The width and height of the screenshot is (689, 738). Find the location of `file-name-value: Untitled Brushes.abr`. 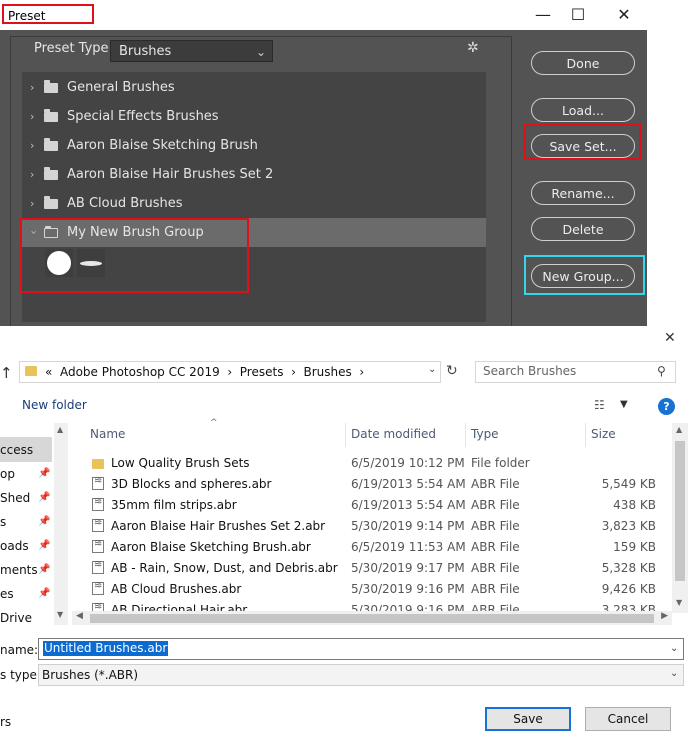

file-name-value: Untitled Brushes.abr is located at coordinates (106, 648).